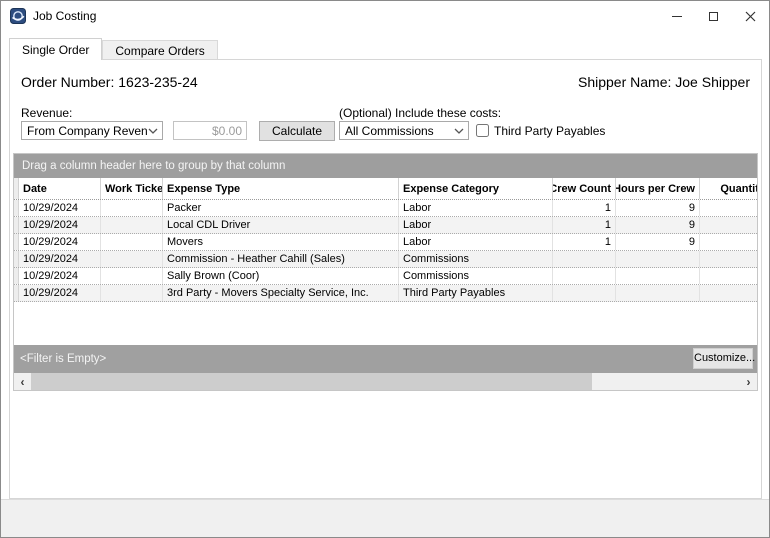 The height and width of the screenshot is (538, 770). Describe the element at coordinates (748, 381) in the screenshot. I see `scroll-right-icon: ›` at that location.